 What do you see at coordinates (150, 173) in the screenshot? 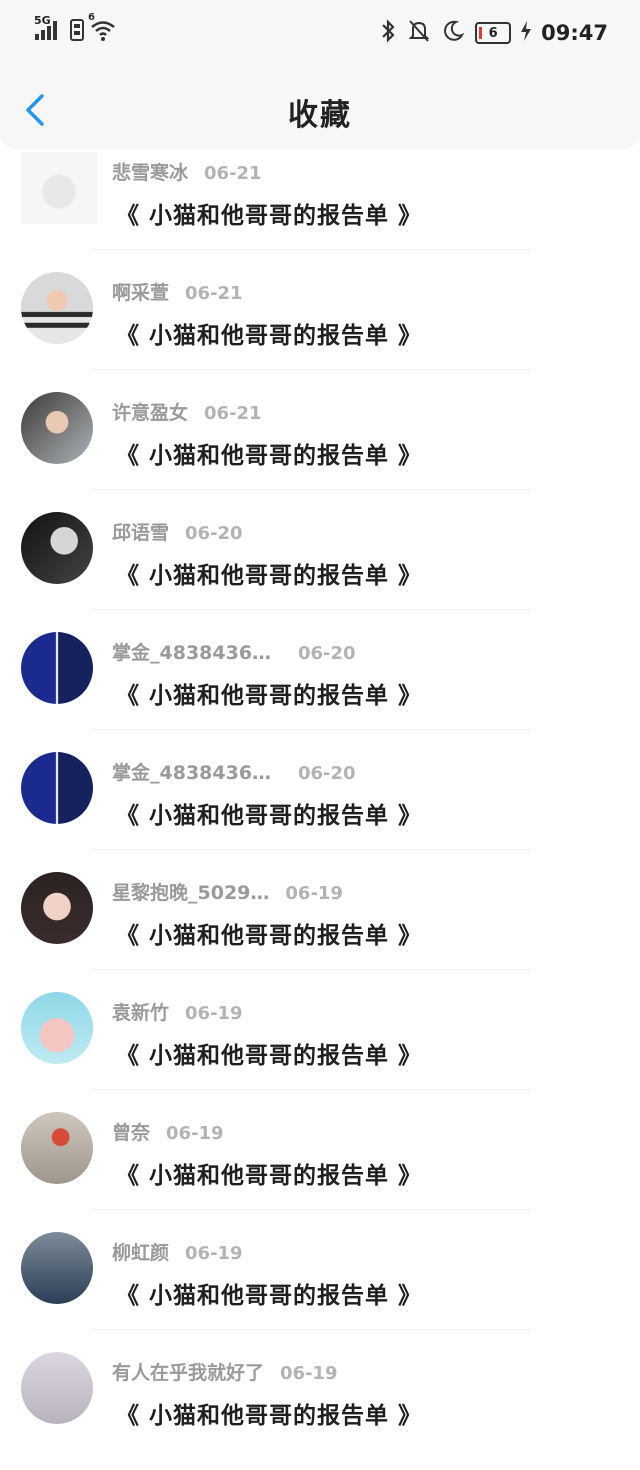
I see `user-name: 悲雪寒冰` at bounding box center [150, 173].